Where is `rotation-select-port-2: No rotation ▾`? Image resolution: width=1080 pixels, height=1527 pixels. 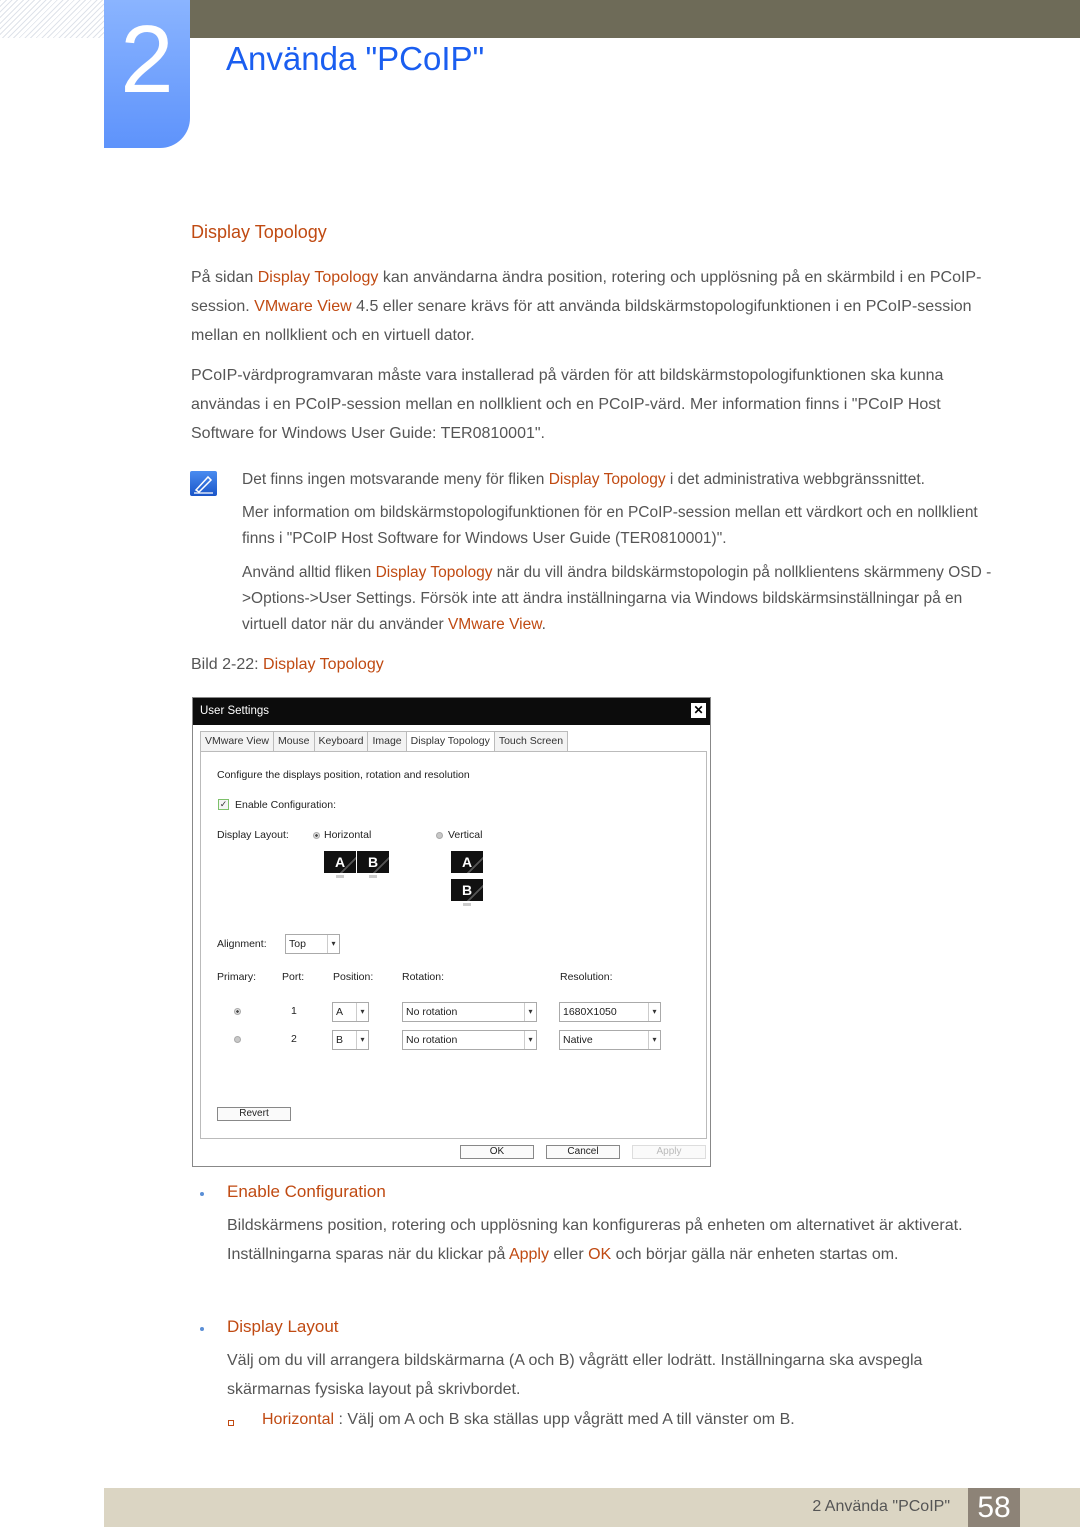 rotation-select-port-2: No rotation ▾ is located at coordinates (469, 1040).